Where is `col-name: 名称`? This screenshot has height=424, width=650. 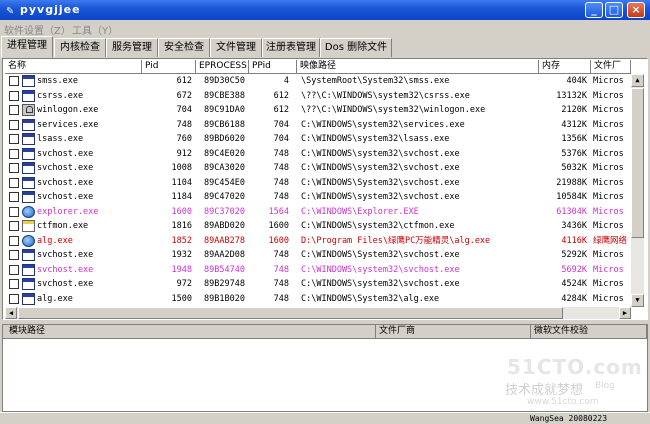
col-name: 名称 is located at coordinates (73, 67).